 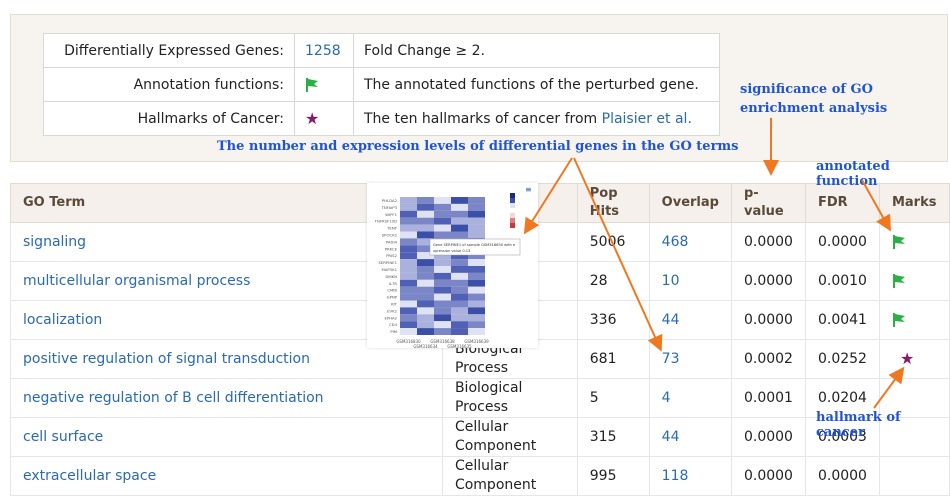 What do you see at coordinates (226, 437) in the screenshot?
I see `go-term-link: cell surface` at bounding box center [226, 437].